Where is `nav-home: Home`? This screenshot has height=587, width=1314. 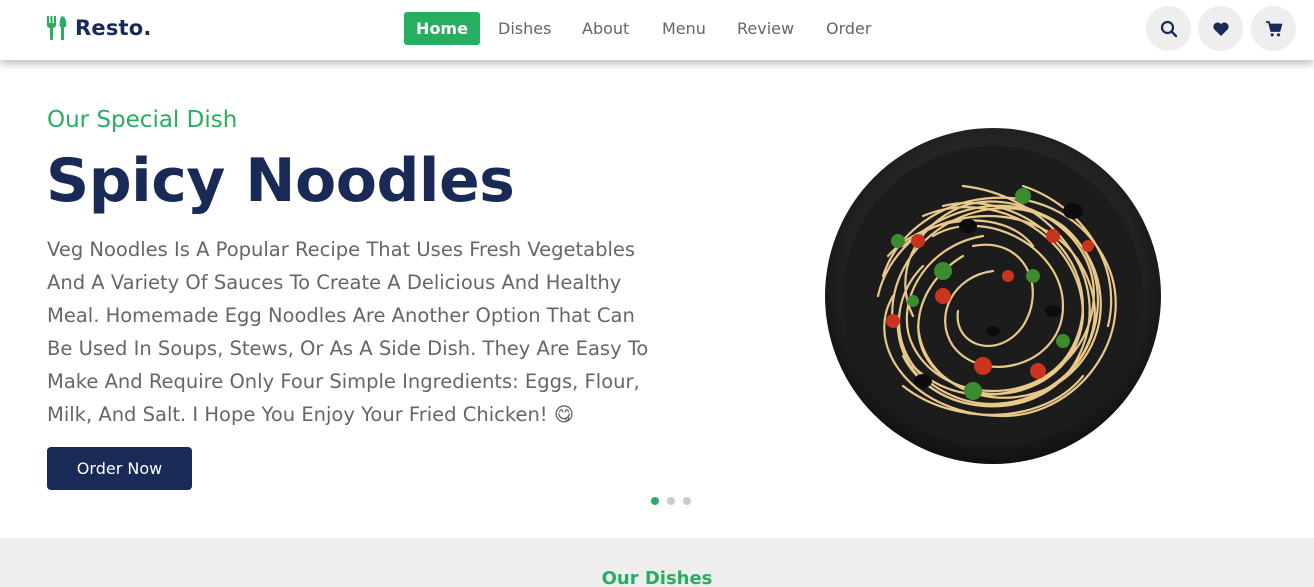
nav-home: Home is located at coordinates (442, 28).